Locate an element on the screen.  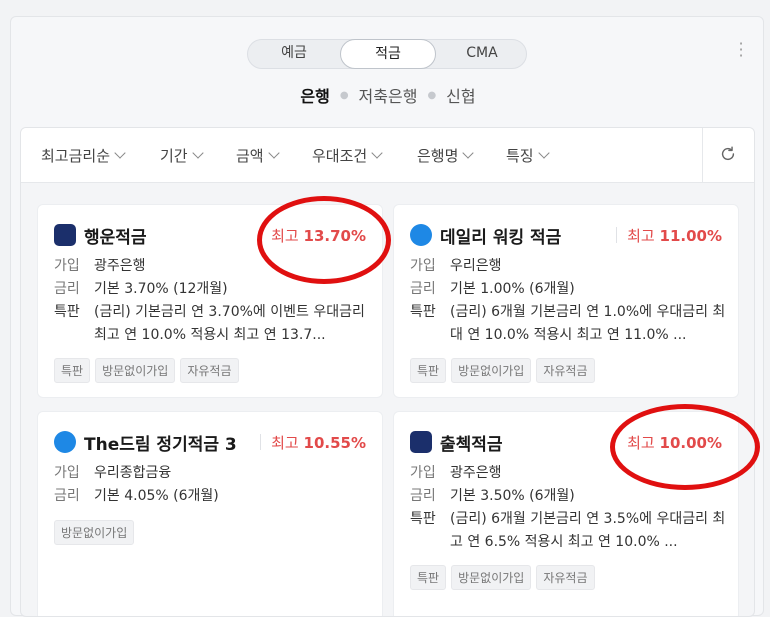
rate-value: 10.00% is located at coordinates (690, 443).